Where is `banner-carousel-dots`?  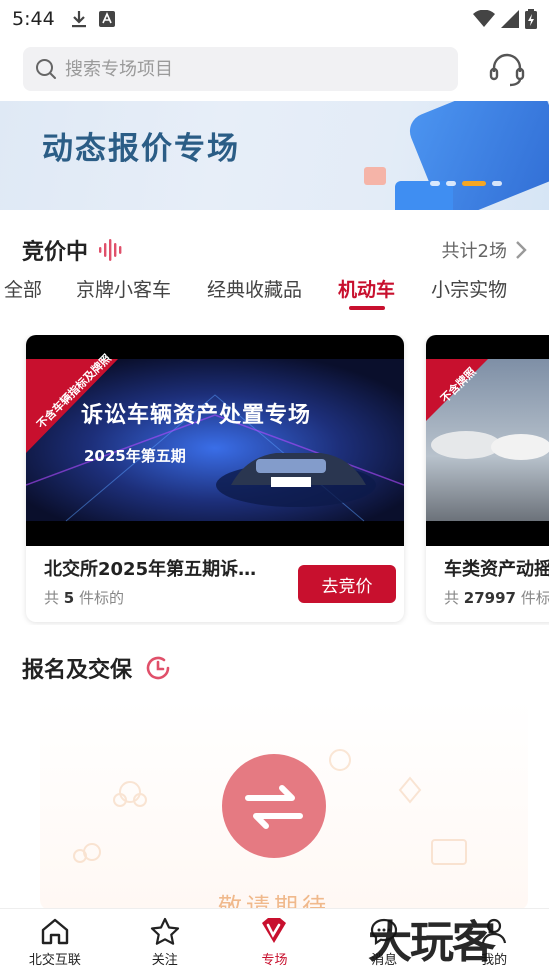
banner-carousel-dots is located at coordinates (466, 183).